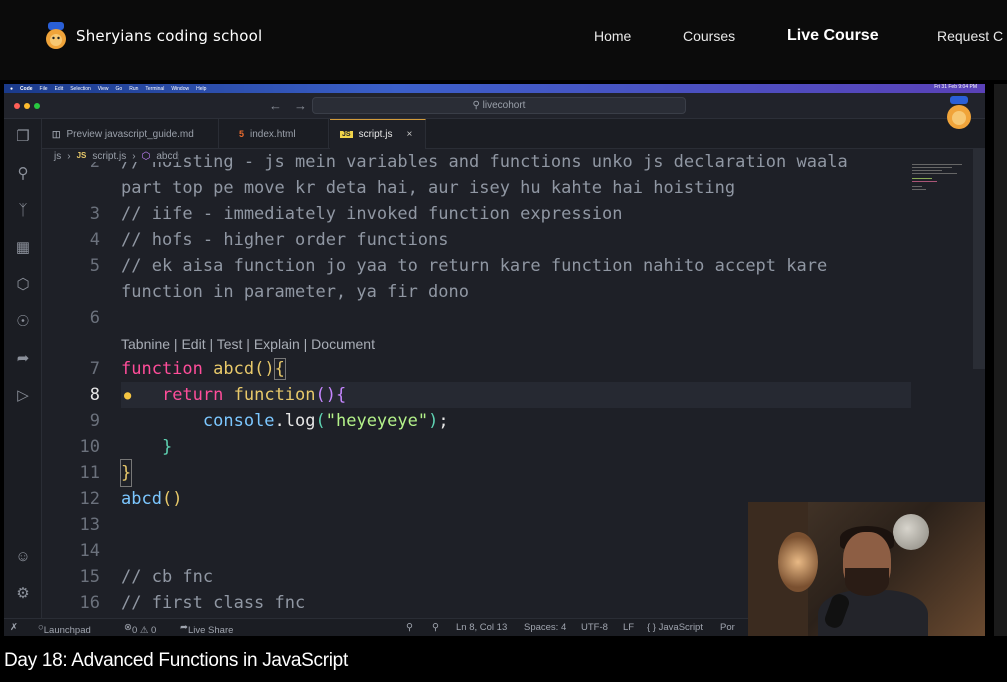 The image size is (1007, 682). What do you see at coordinates (94, 214) in the screenshot?
I see `line-number: 3` at bounding box center [94, 214].